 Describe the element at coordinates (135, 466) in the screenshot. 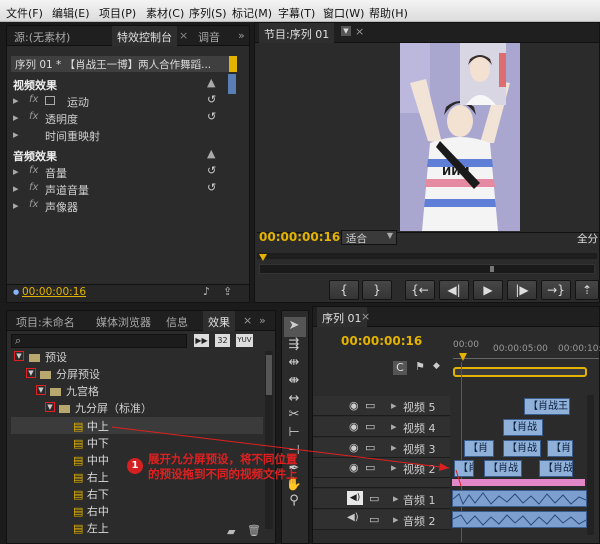

I see `step-number-badge: 1` at that location.